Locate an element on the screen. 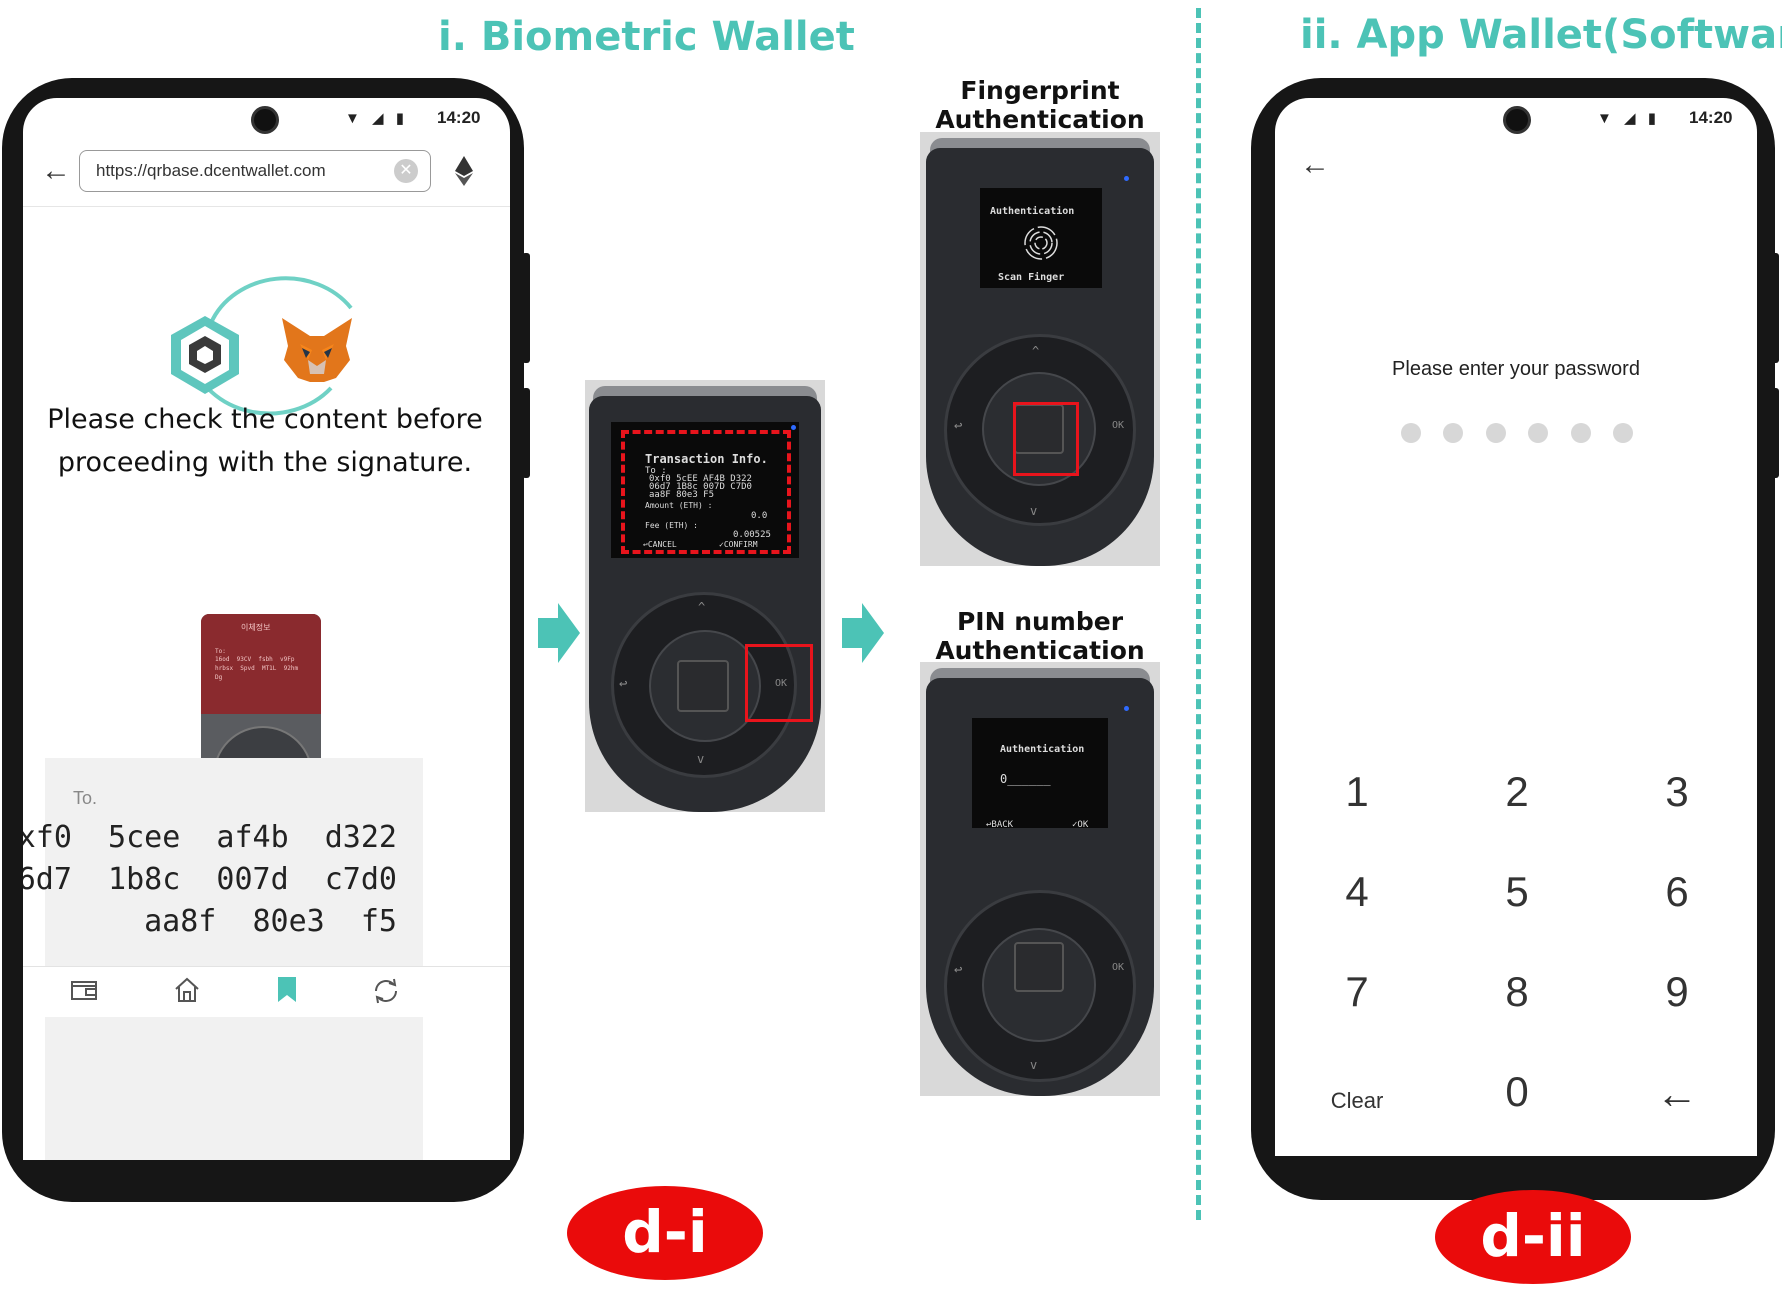  address-line-1: 0xf0 5cee af4b d322 is located at coordinates (210, 837).